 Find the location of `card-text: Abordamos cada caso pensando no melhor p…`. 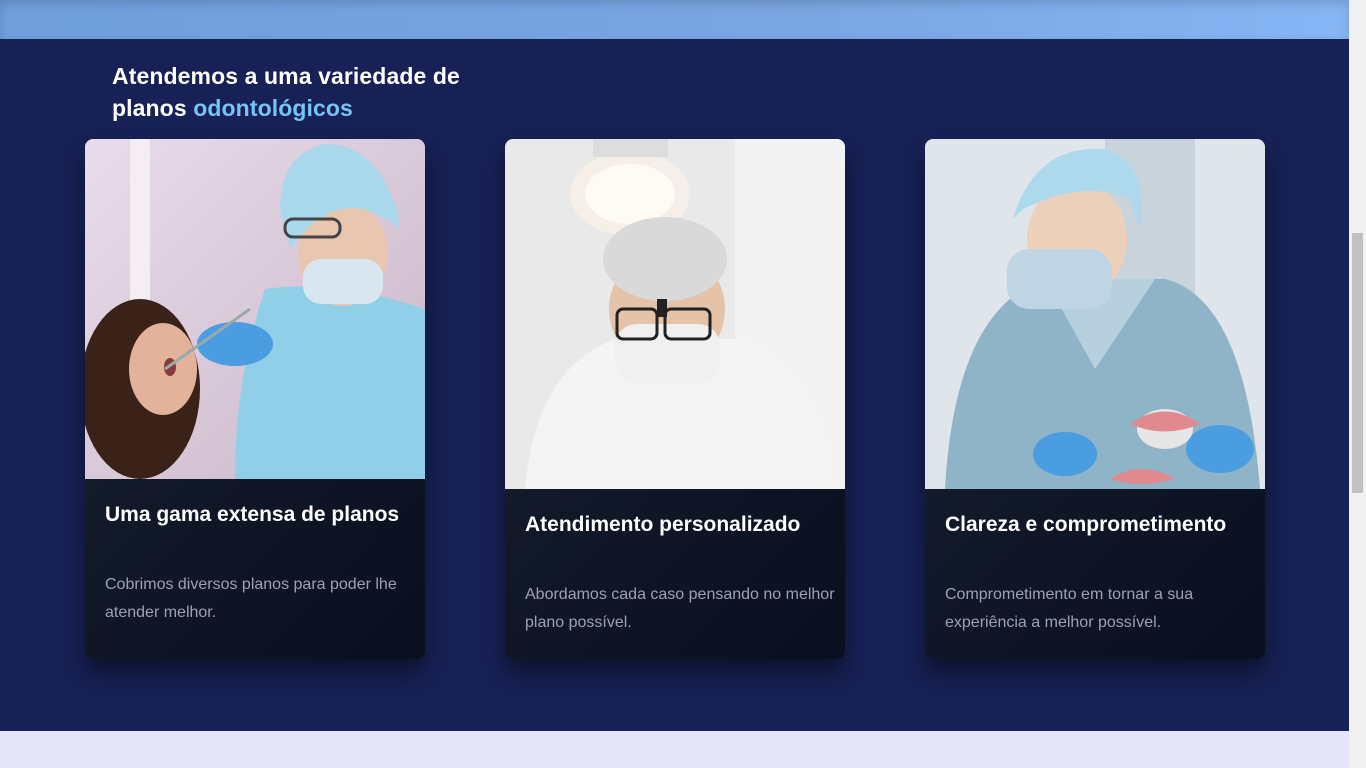

card-text: Abordamos cada caso pensando no melhor p… is located at coordinates (680, 608).